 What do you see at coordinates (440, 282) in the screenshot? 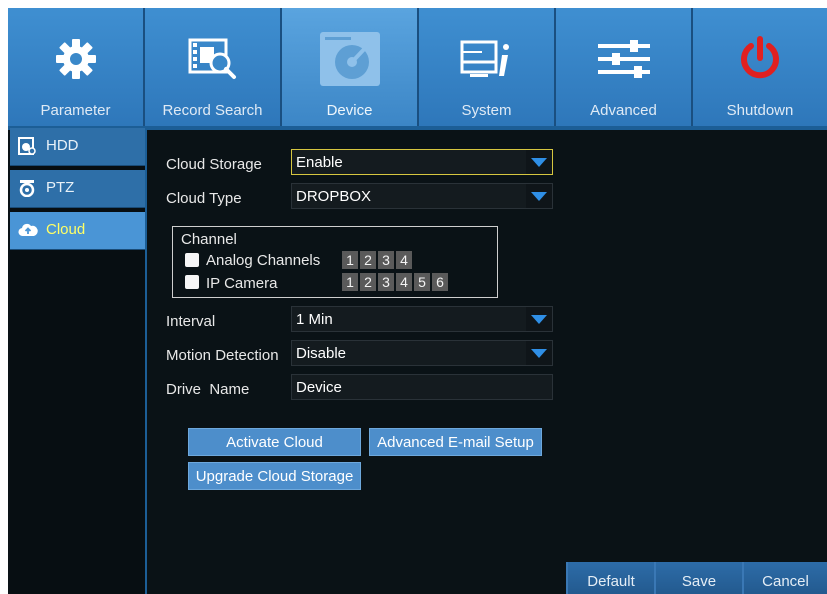
I see `ip-channel-6: 6` at bounding box center [440, 282].